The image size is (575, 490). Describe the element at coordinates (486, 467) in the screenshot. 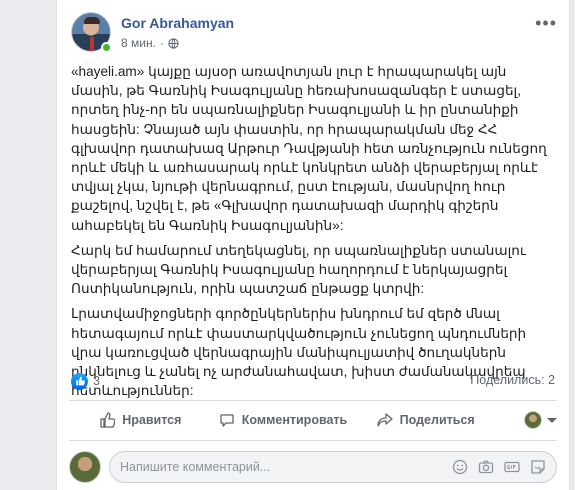

I see `camera-icon` at that location.